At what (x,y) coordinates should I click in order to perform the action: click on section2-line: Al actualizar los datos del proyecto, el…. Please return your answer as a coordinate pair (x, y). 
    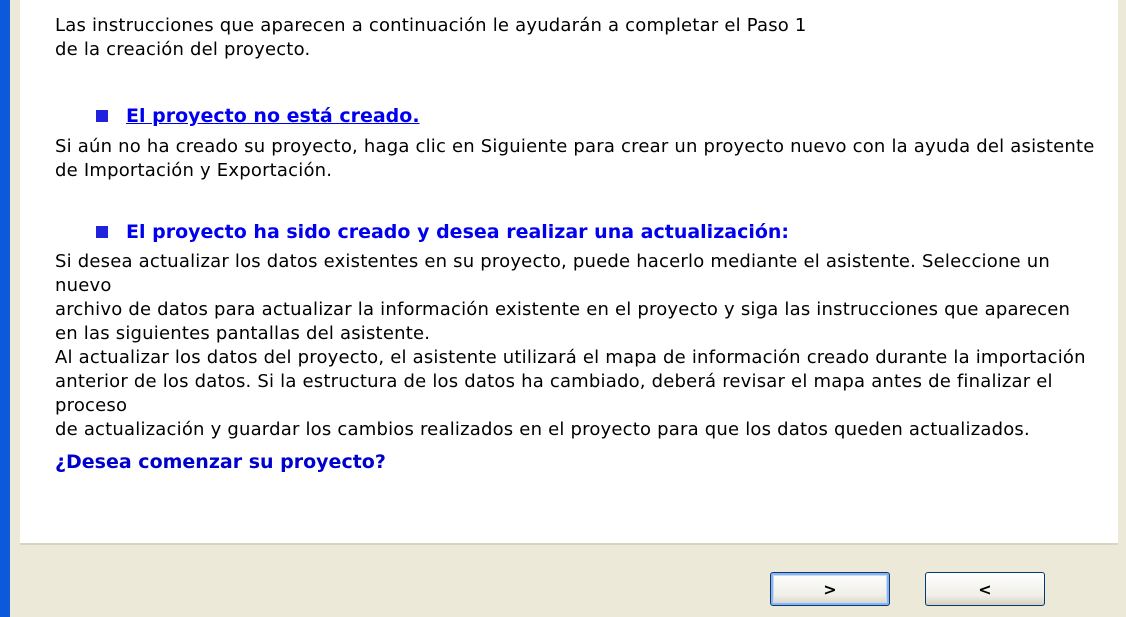
    Looking at the image, I should click on (570, 357).